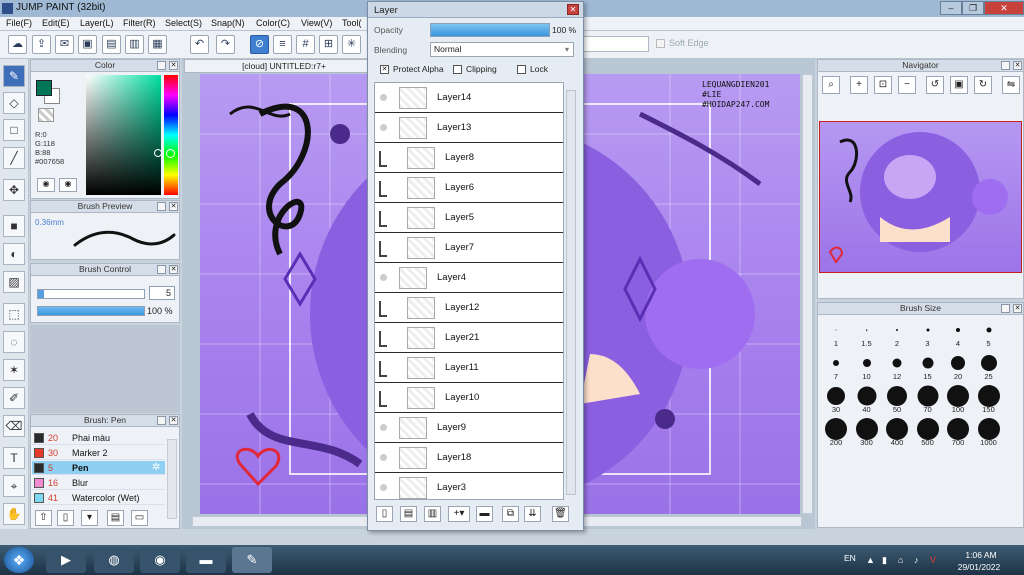 This screenshot has height=575, width=1024. What do you see at coordinates (502, 49) in the screenshot?
I see `blending-select: Normal ▾` at bounding box center [502, 49].